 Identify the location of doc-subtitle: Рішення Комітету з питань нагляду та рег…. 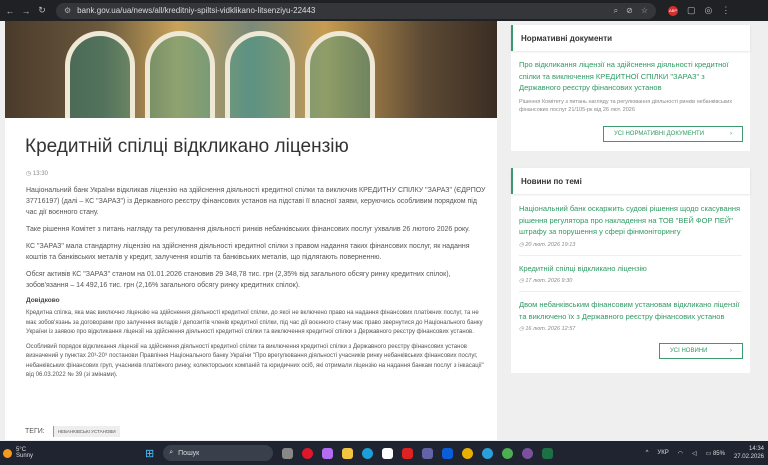
(626, 105).